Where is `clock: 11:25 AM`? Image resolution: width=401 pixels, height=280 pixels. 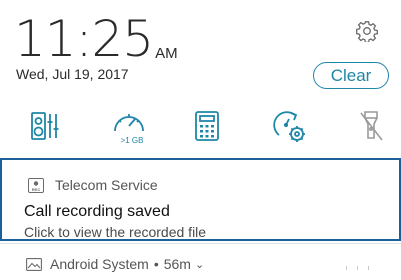 clock: 11:25 AM is located at coordinates (96, 36).